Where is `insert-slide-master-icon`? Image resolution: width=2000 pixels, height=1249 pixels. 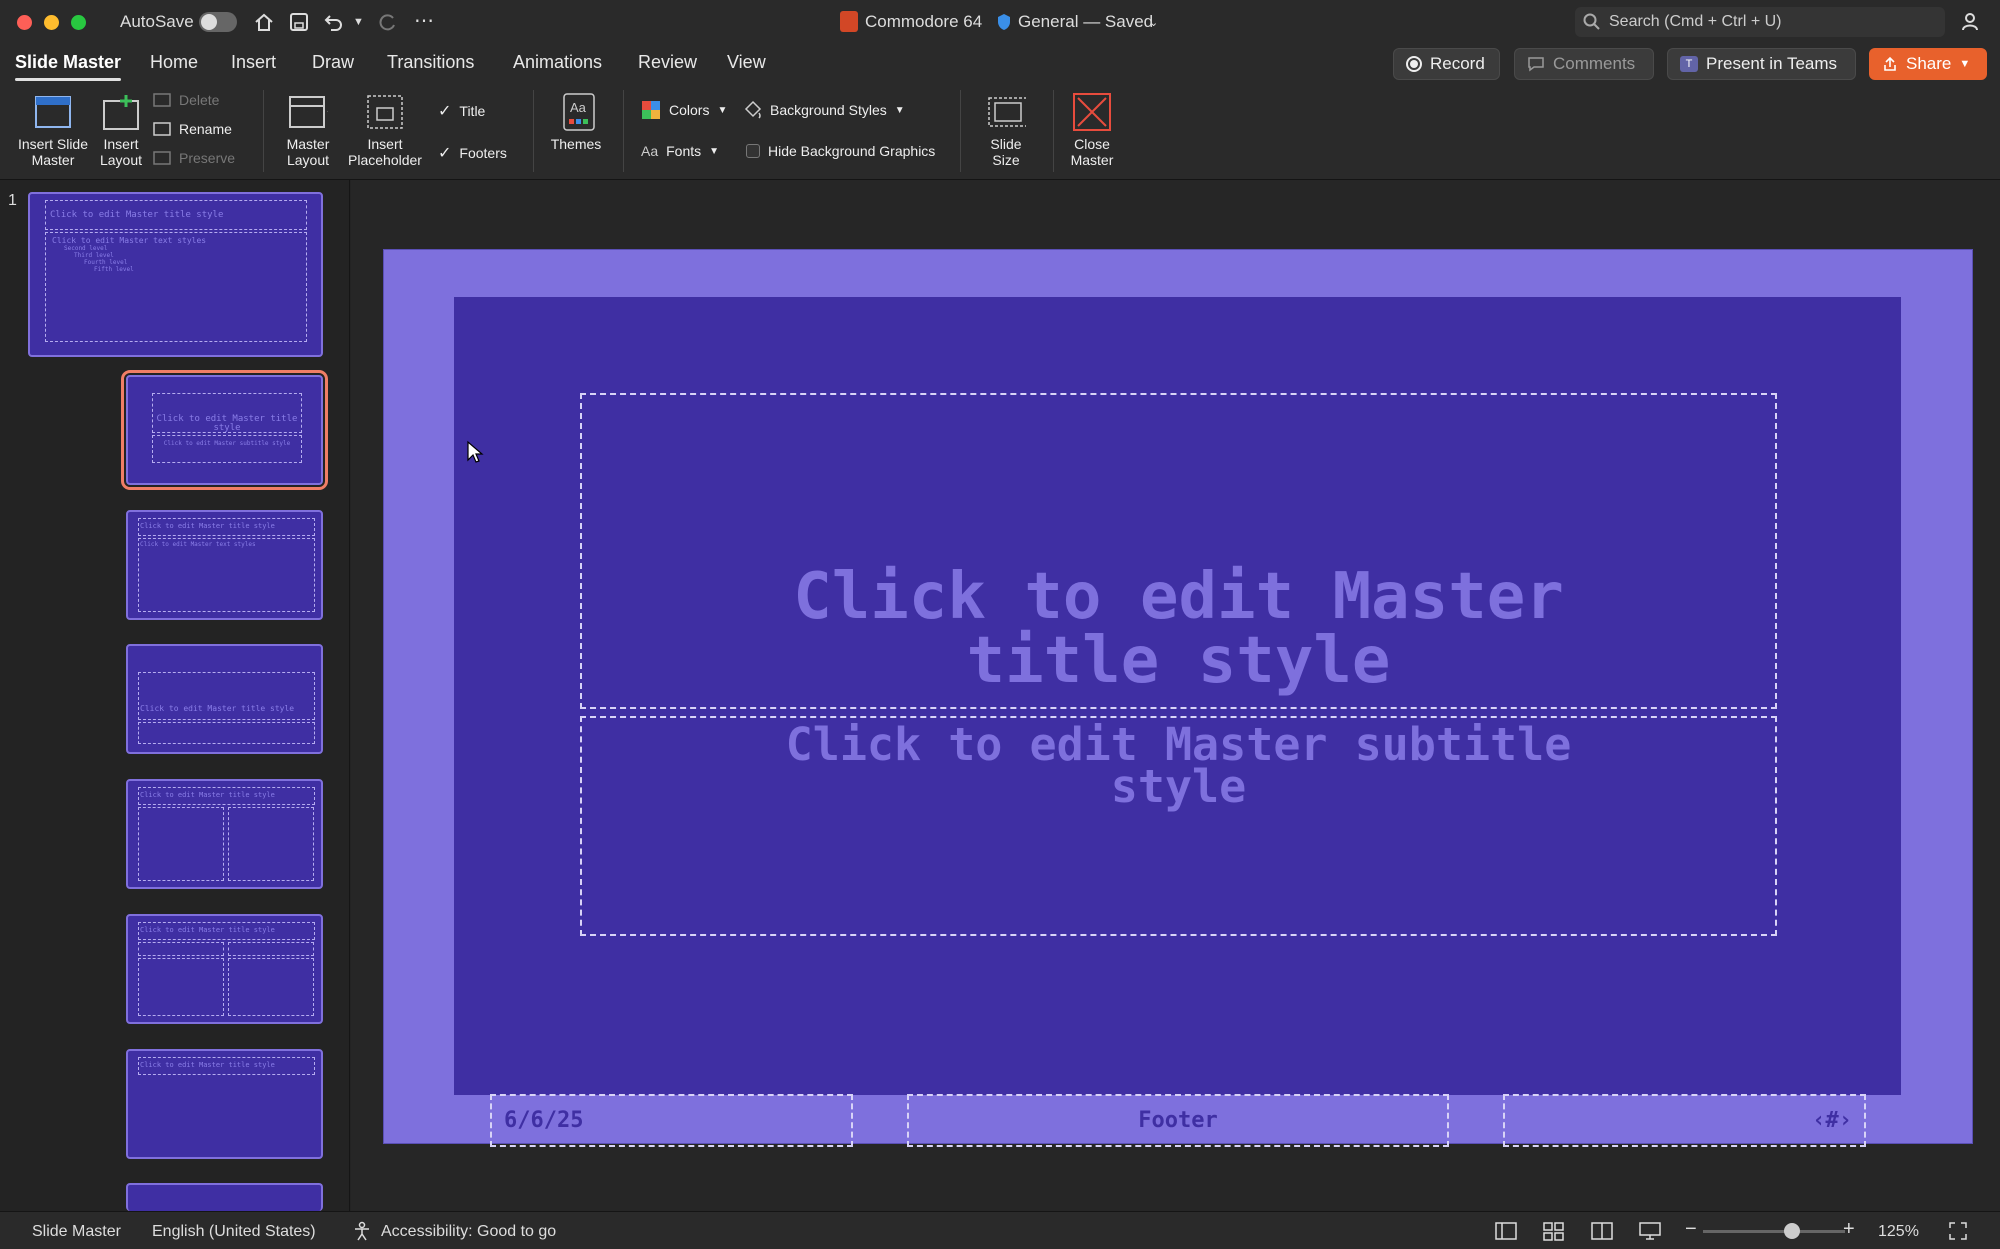
insert-slide-master-icon is located at coordinates (53, 112).